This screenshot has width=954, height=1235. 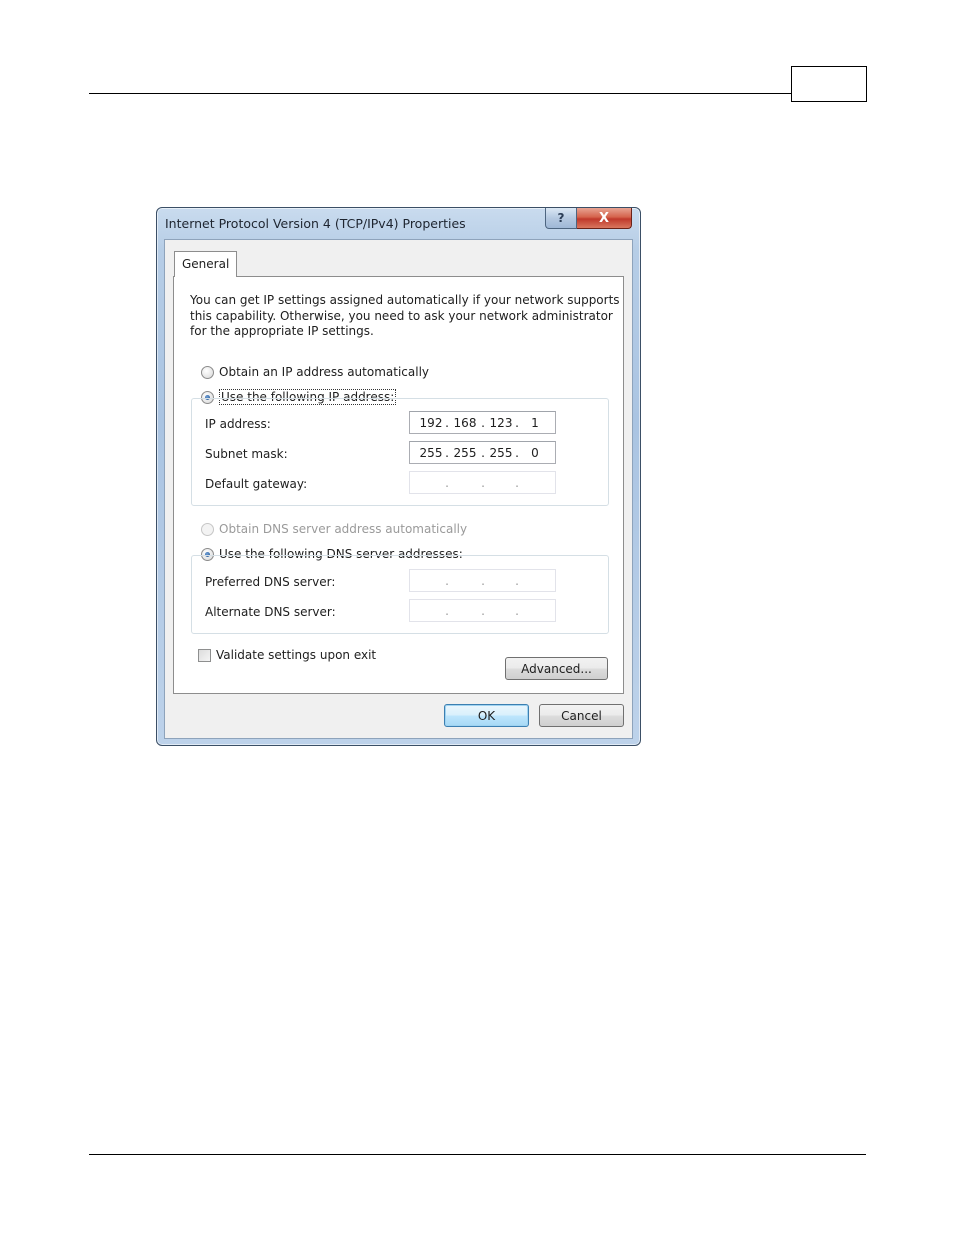 I want to click on help-icon: ?, so click(x=561, y=218).